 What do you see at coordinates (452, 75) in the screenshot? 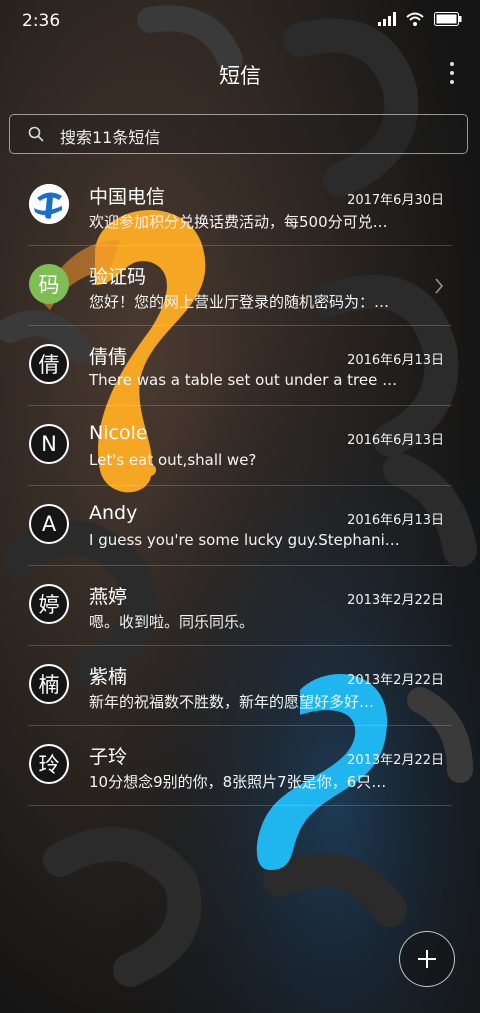
I see `more-vertical-icon` at bounding box center [452, 75].